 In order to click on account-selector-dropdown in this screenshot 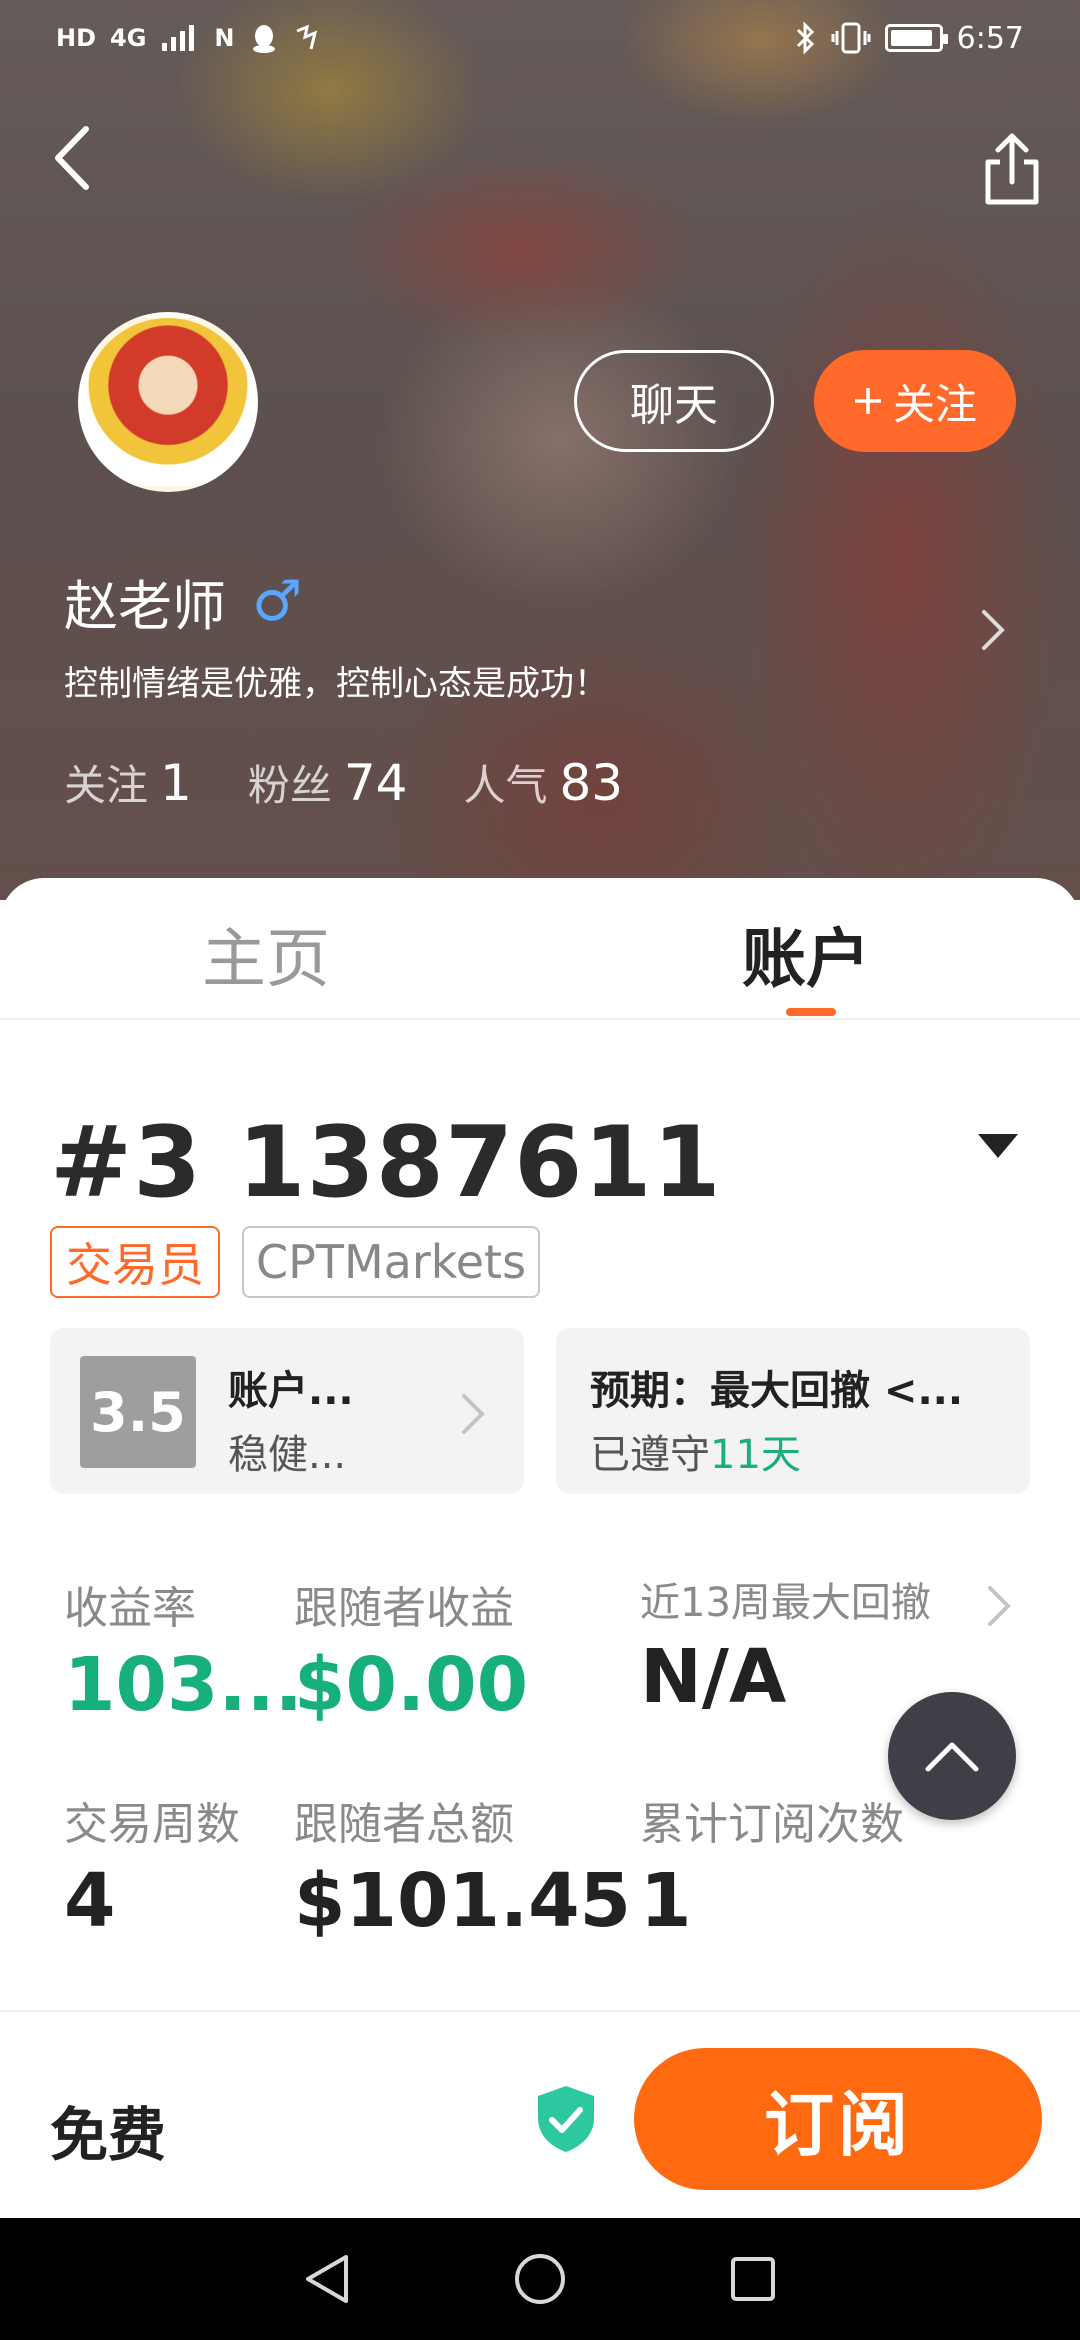, I will do `click(998, 1146)`.